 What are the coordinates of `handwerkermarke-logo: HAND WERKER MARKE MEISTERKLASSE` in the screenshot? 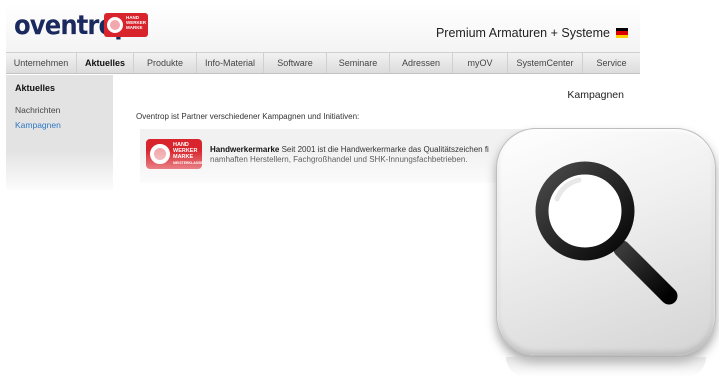 It's located at (174, 154).